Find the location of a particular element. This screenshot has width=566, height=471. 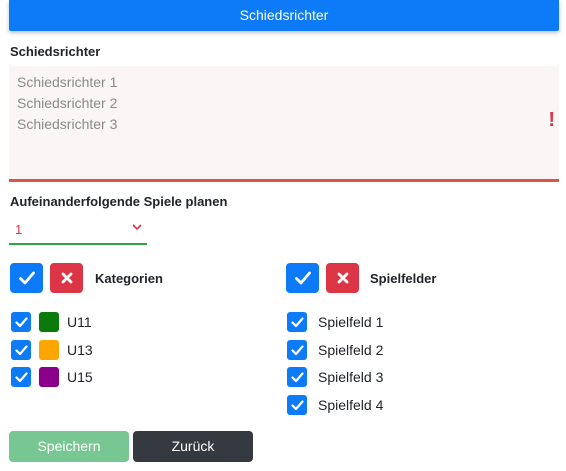

field-label: Spielfeld 1 is located at coordinates (351, 322).